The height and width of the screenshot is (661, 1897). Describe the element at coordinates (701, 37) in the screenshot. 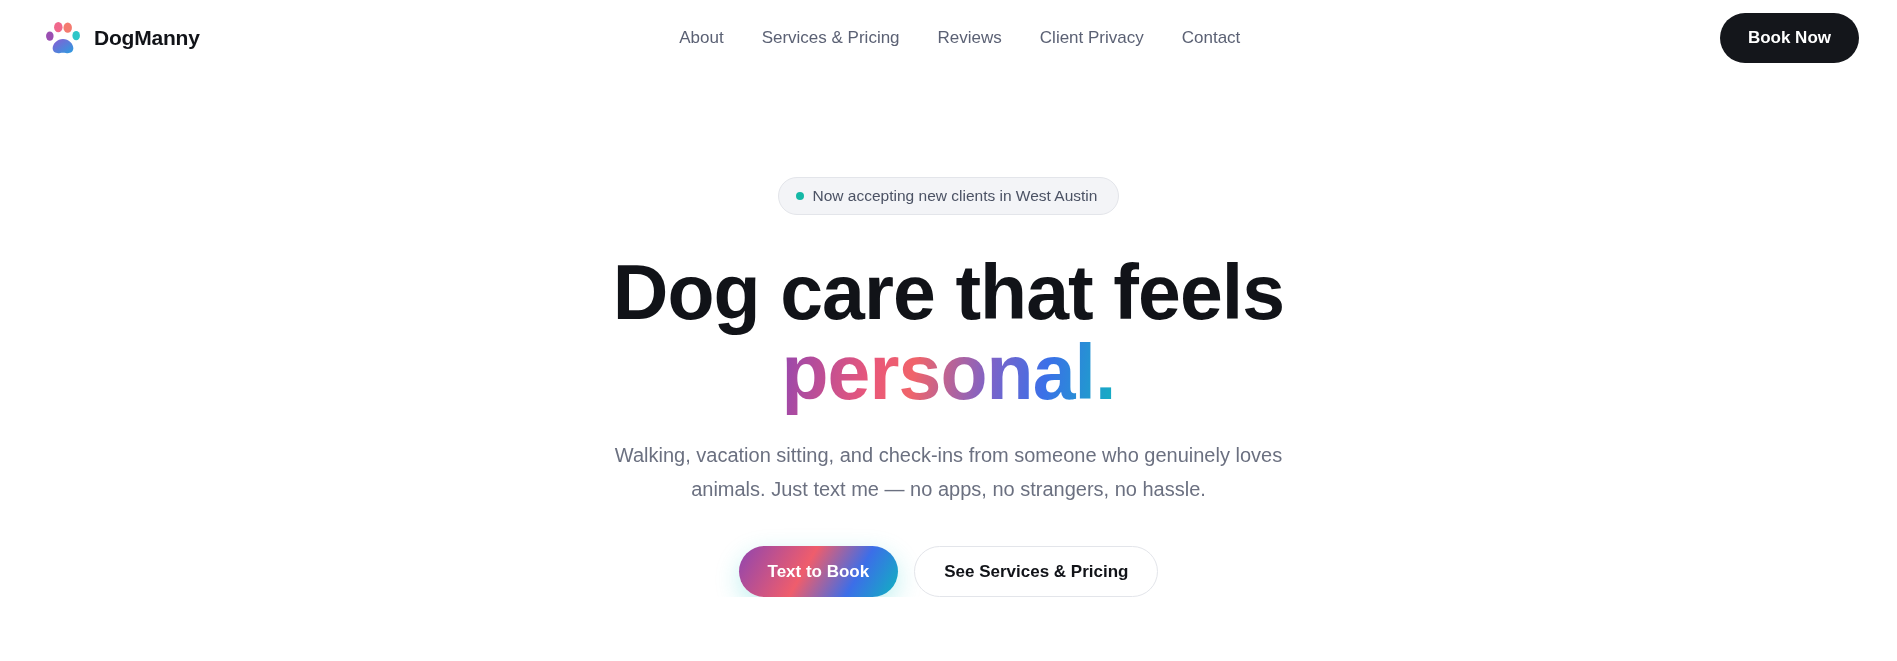

I see `nav-link: About` at that location.